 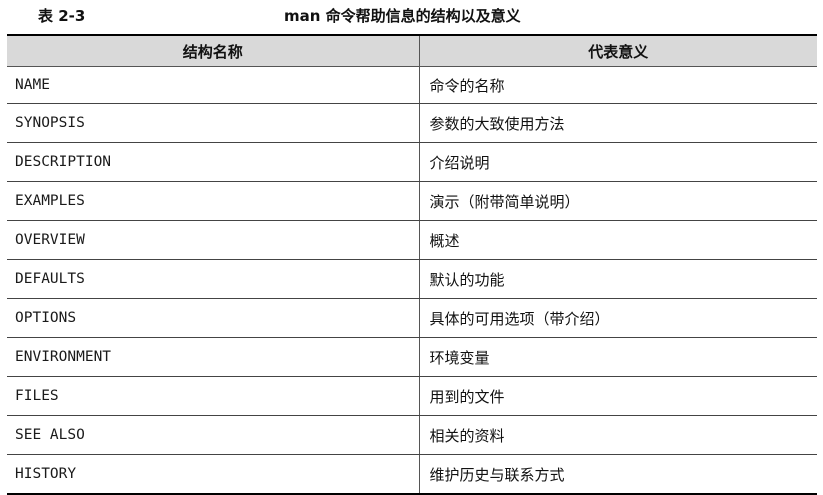 I want to click on table-caption: 表 2-3 man 命令帮助信息的结构以及意义, so click(x=411, y=17).